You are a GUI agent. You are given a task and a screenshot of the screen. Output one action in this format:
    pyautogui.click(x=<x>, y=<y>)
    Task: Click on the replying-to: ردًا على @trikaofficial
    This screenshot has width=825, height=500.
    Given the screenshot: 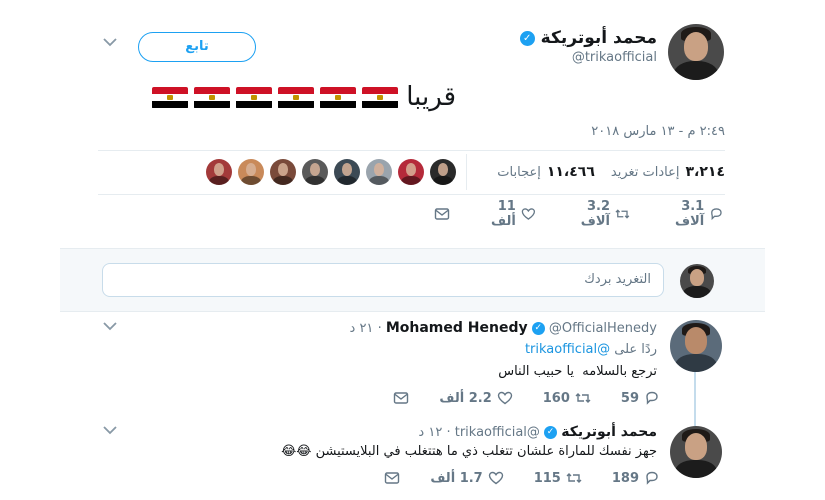 What is the action you would take?
    pyautogui.click(x=590, y=349)
    